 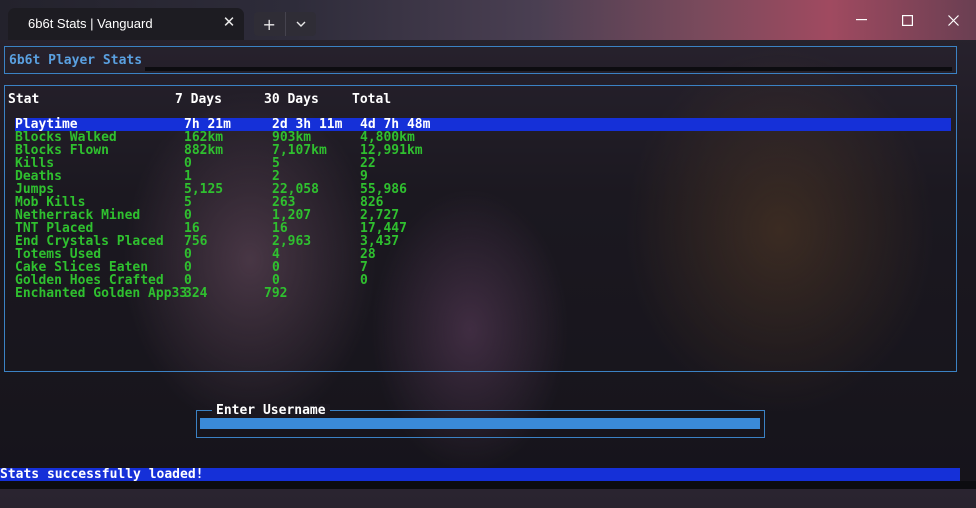 What do you see at coordinates (483, 137) in the screenshot?
I see `table-row: Blocks Walked 162km 903km 4,800km` at bounding box center [483, 137].